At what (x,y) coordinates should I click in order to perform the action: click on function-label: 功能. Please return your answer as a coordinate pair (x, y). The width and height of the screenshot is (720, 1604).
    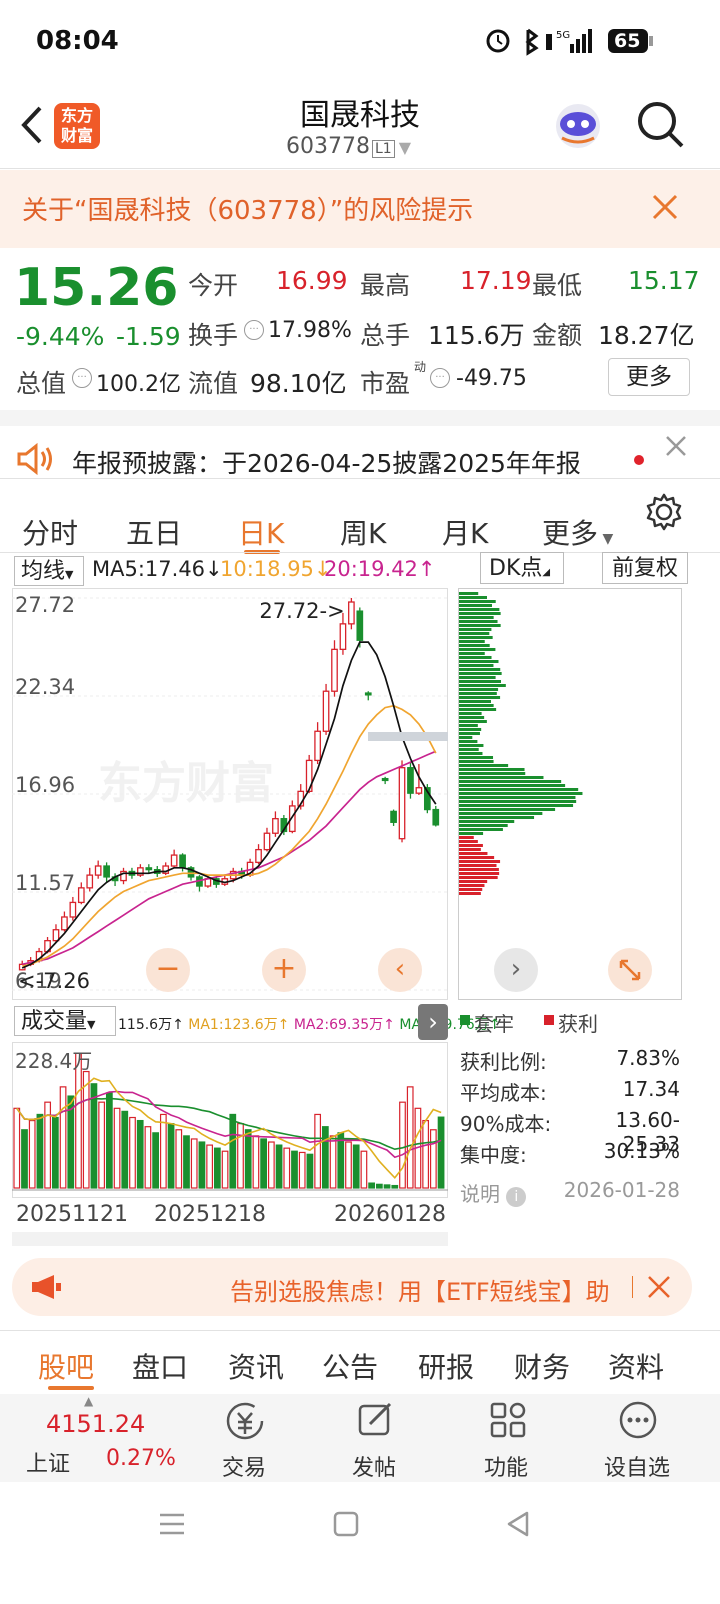
    Looking at the image, I should click on (506, 1466).